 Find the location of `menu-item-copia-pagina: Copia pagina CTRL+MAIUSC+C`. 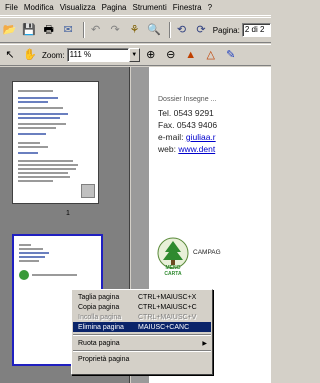

menu-item-copia-pagina: Copia pagina CTRL+MAIUSC+C is located at coordinates (142, 307).